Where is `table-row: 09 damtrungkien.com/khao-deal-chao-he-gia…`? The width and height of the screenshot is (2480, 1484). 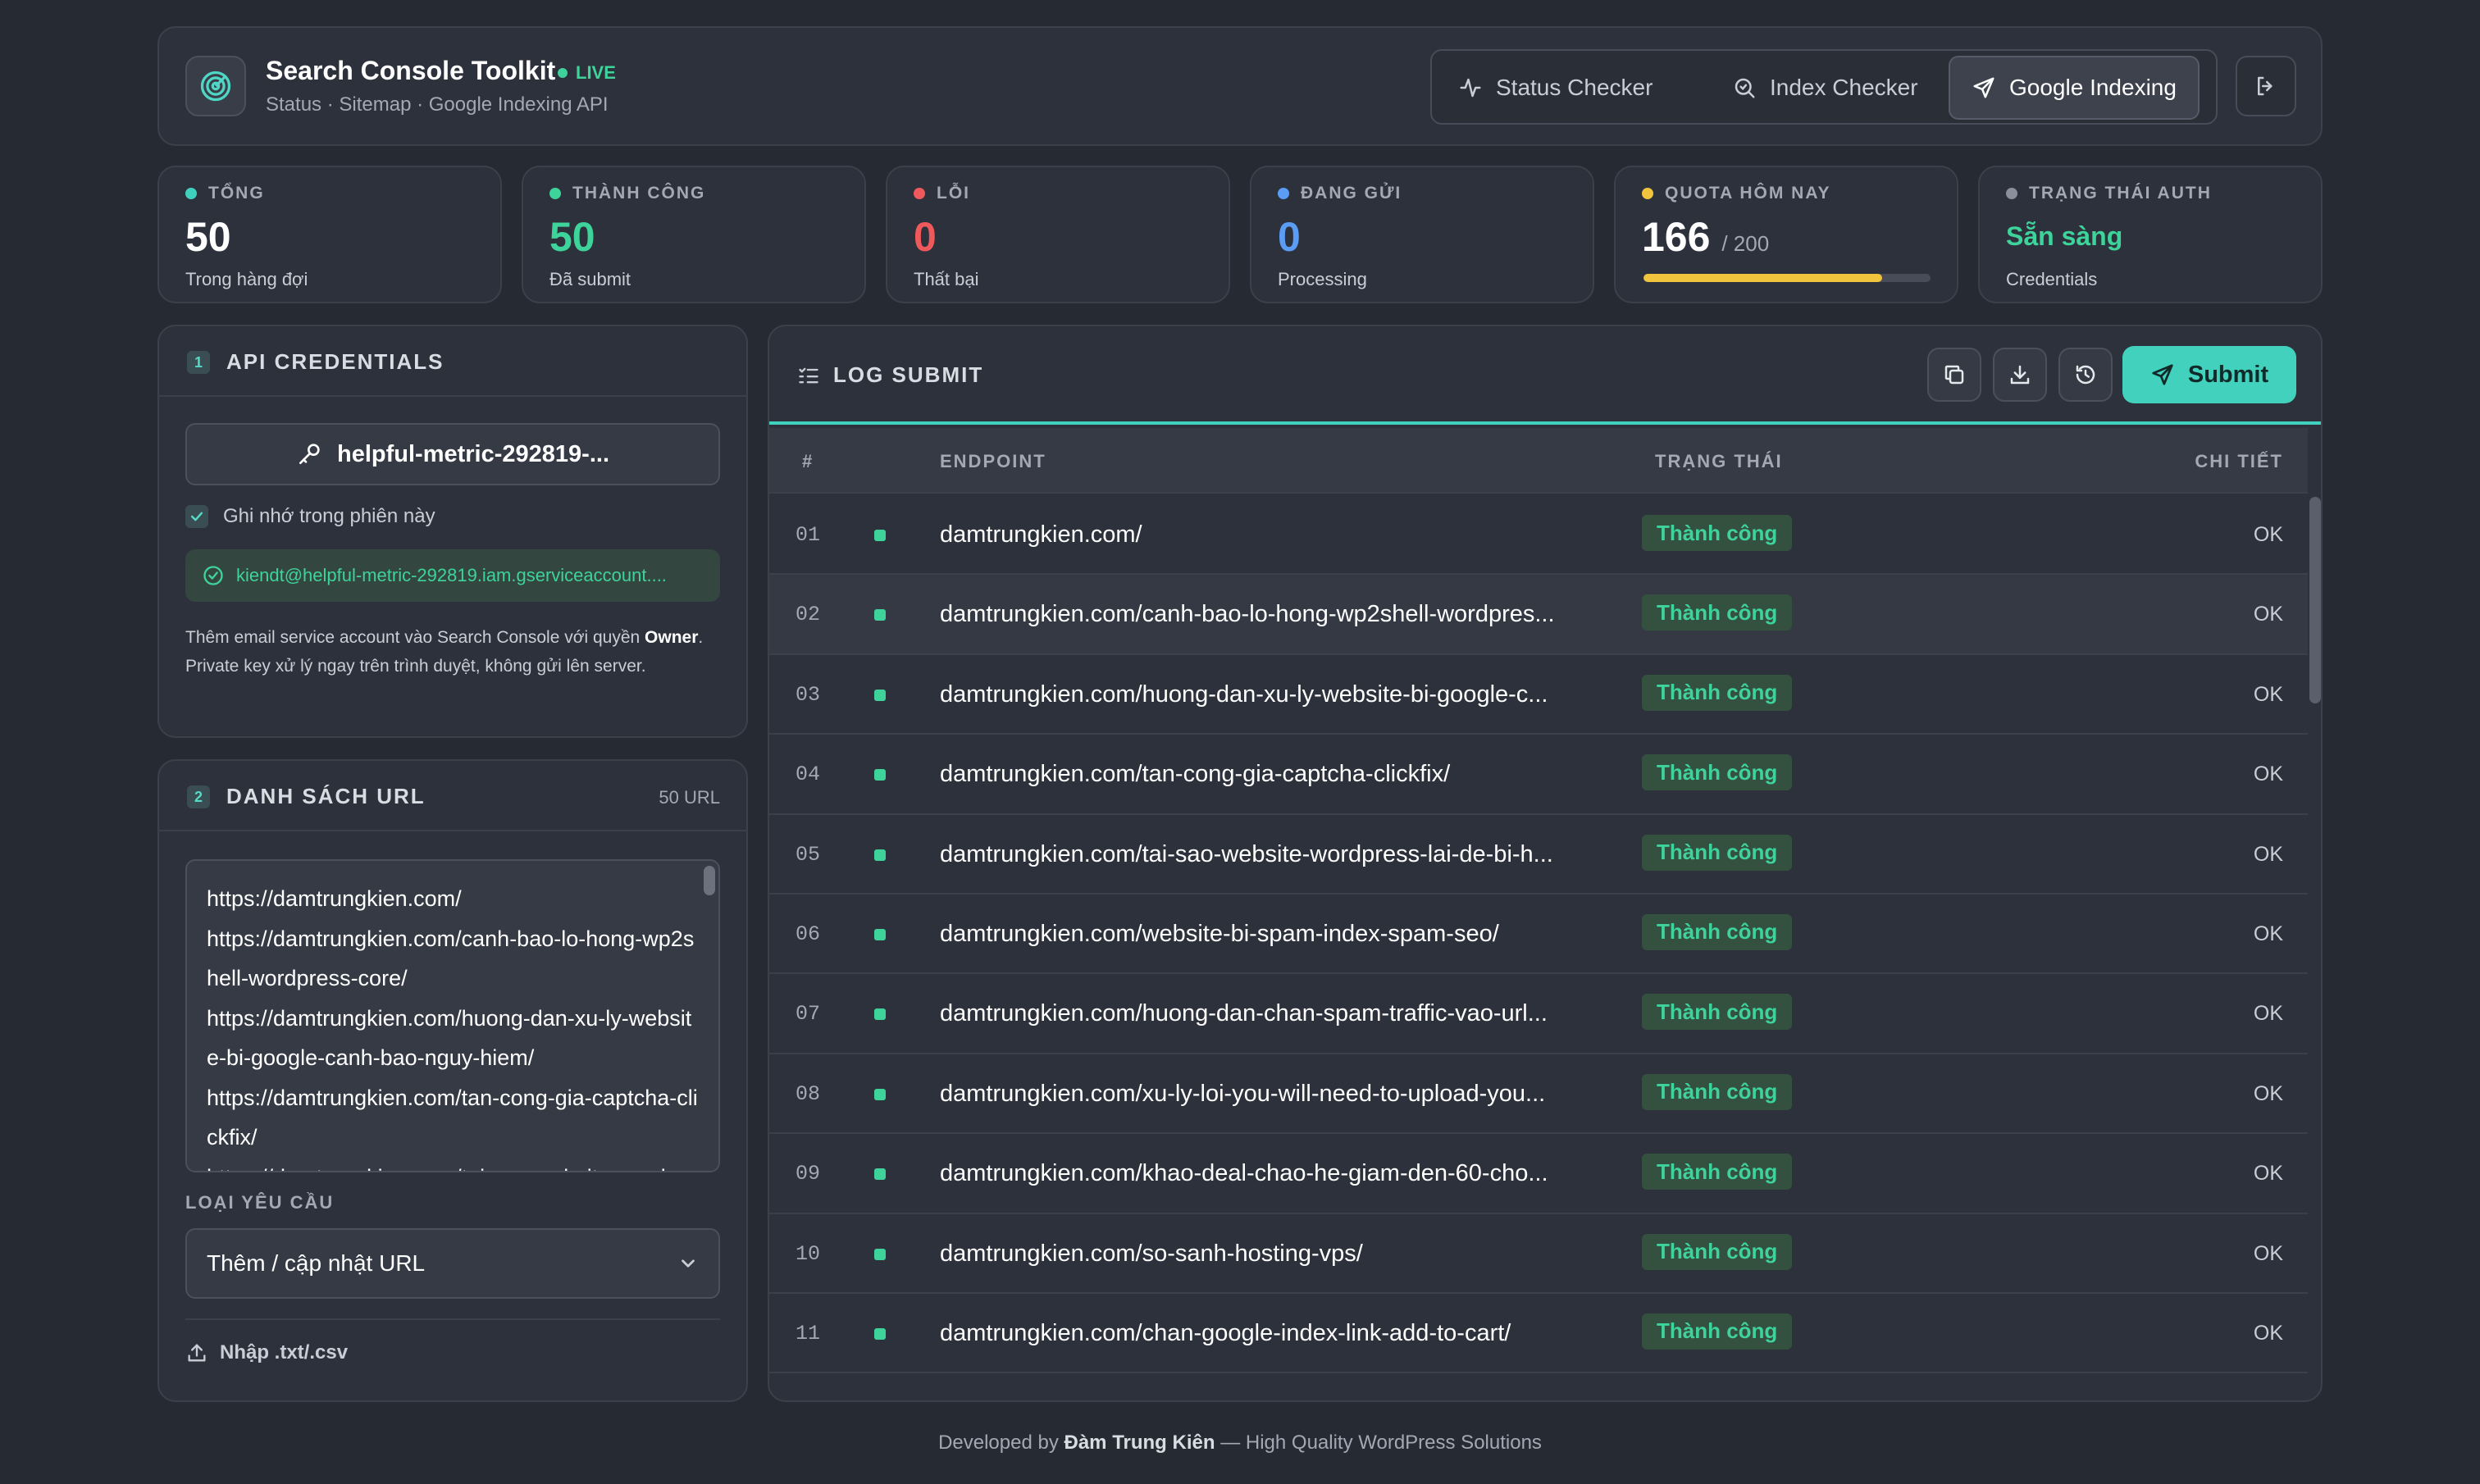 table-row: 09 damtrungkien.com/khao-deal-chao-he-gia… is located at coordinates (1538, 1174).